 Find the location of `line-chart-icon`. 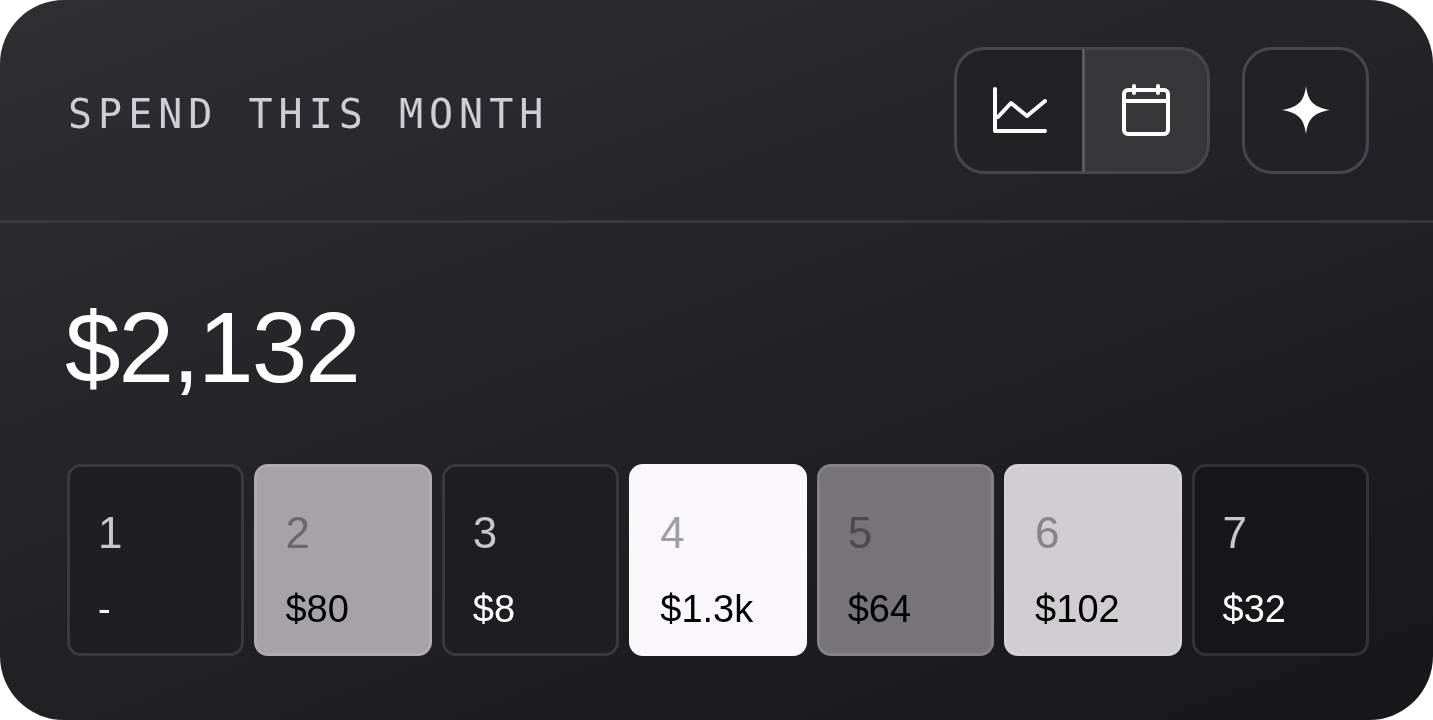

line-chart-icon is located at coordinates (1019, 110).